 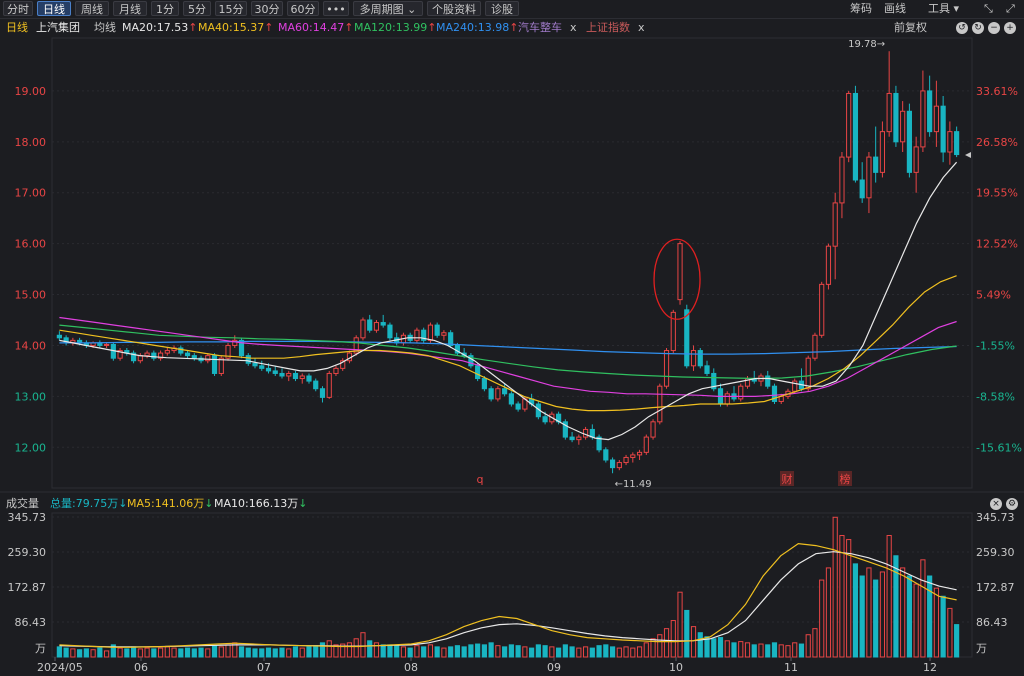 What do you see at coordinates (105, 28) in the screenshot?
I see `ma-label: 均线` at bounding box center [105, 28].